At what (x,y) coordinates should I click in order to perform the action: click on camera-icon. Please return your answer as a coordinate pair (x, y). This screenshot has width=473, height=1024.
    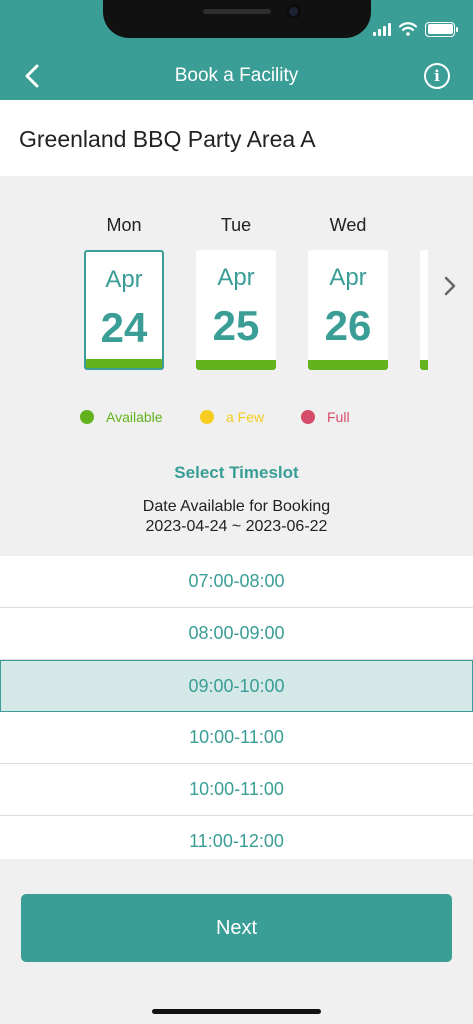
    Looking at the image, I should click on (293, 11).